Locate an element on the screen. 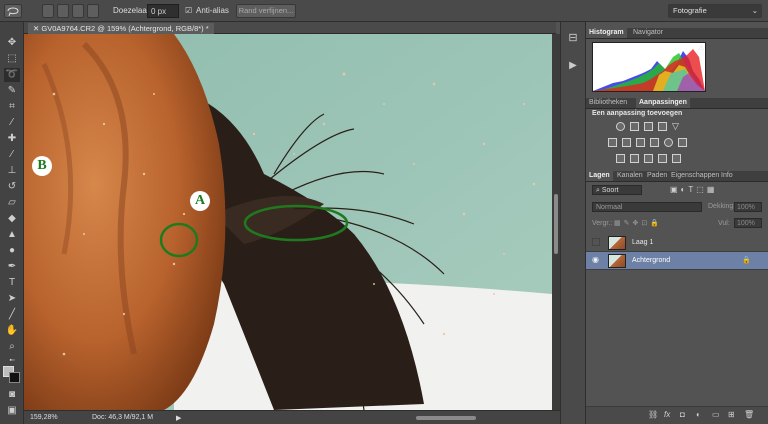  curves-icon is located at coordinates (648, 126).